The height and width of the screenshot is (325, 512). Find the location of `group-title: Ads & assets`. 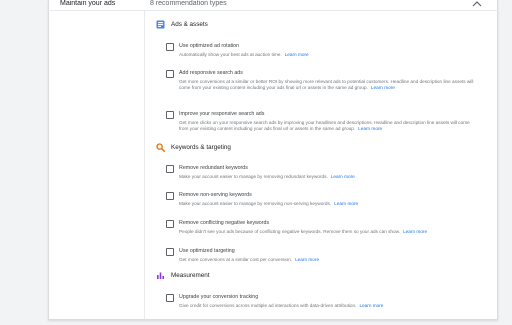

group-title: Ads & assets is located at coordinates (189, 24).